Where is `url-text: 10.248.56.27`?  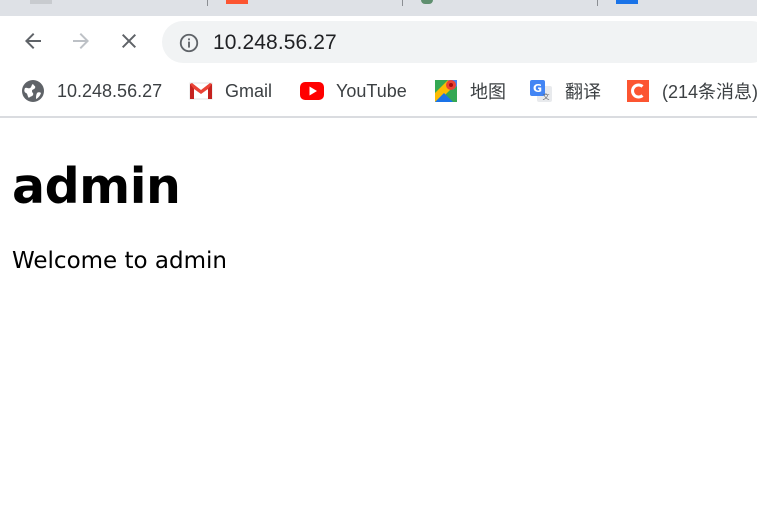 url-text: 10.248.56.27 is located at coordinates (275, 43).